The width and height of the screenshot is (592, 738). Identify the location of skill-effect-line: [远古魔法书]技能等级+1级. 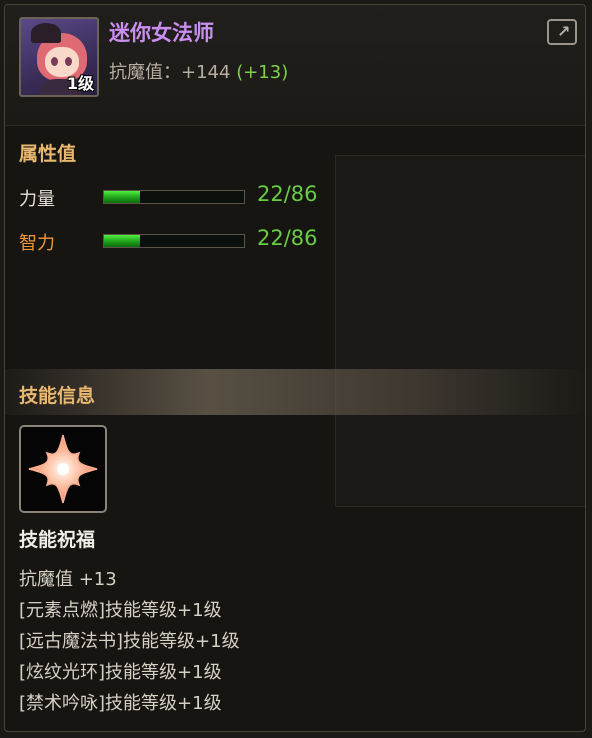
(129, 641).